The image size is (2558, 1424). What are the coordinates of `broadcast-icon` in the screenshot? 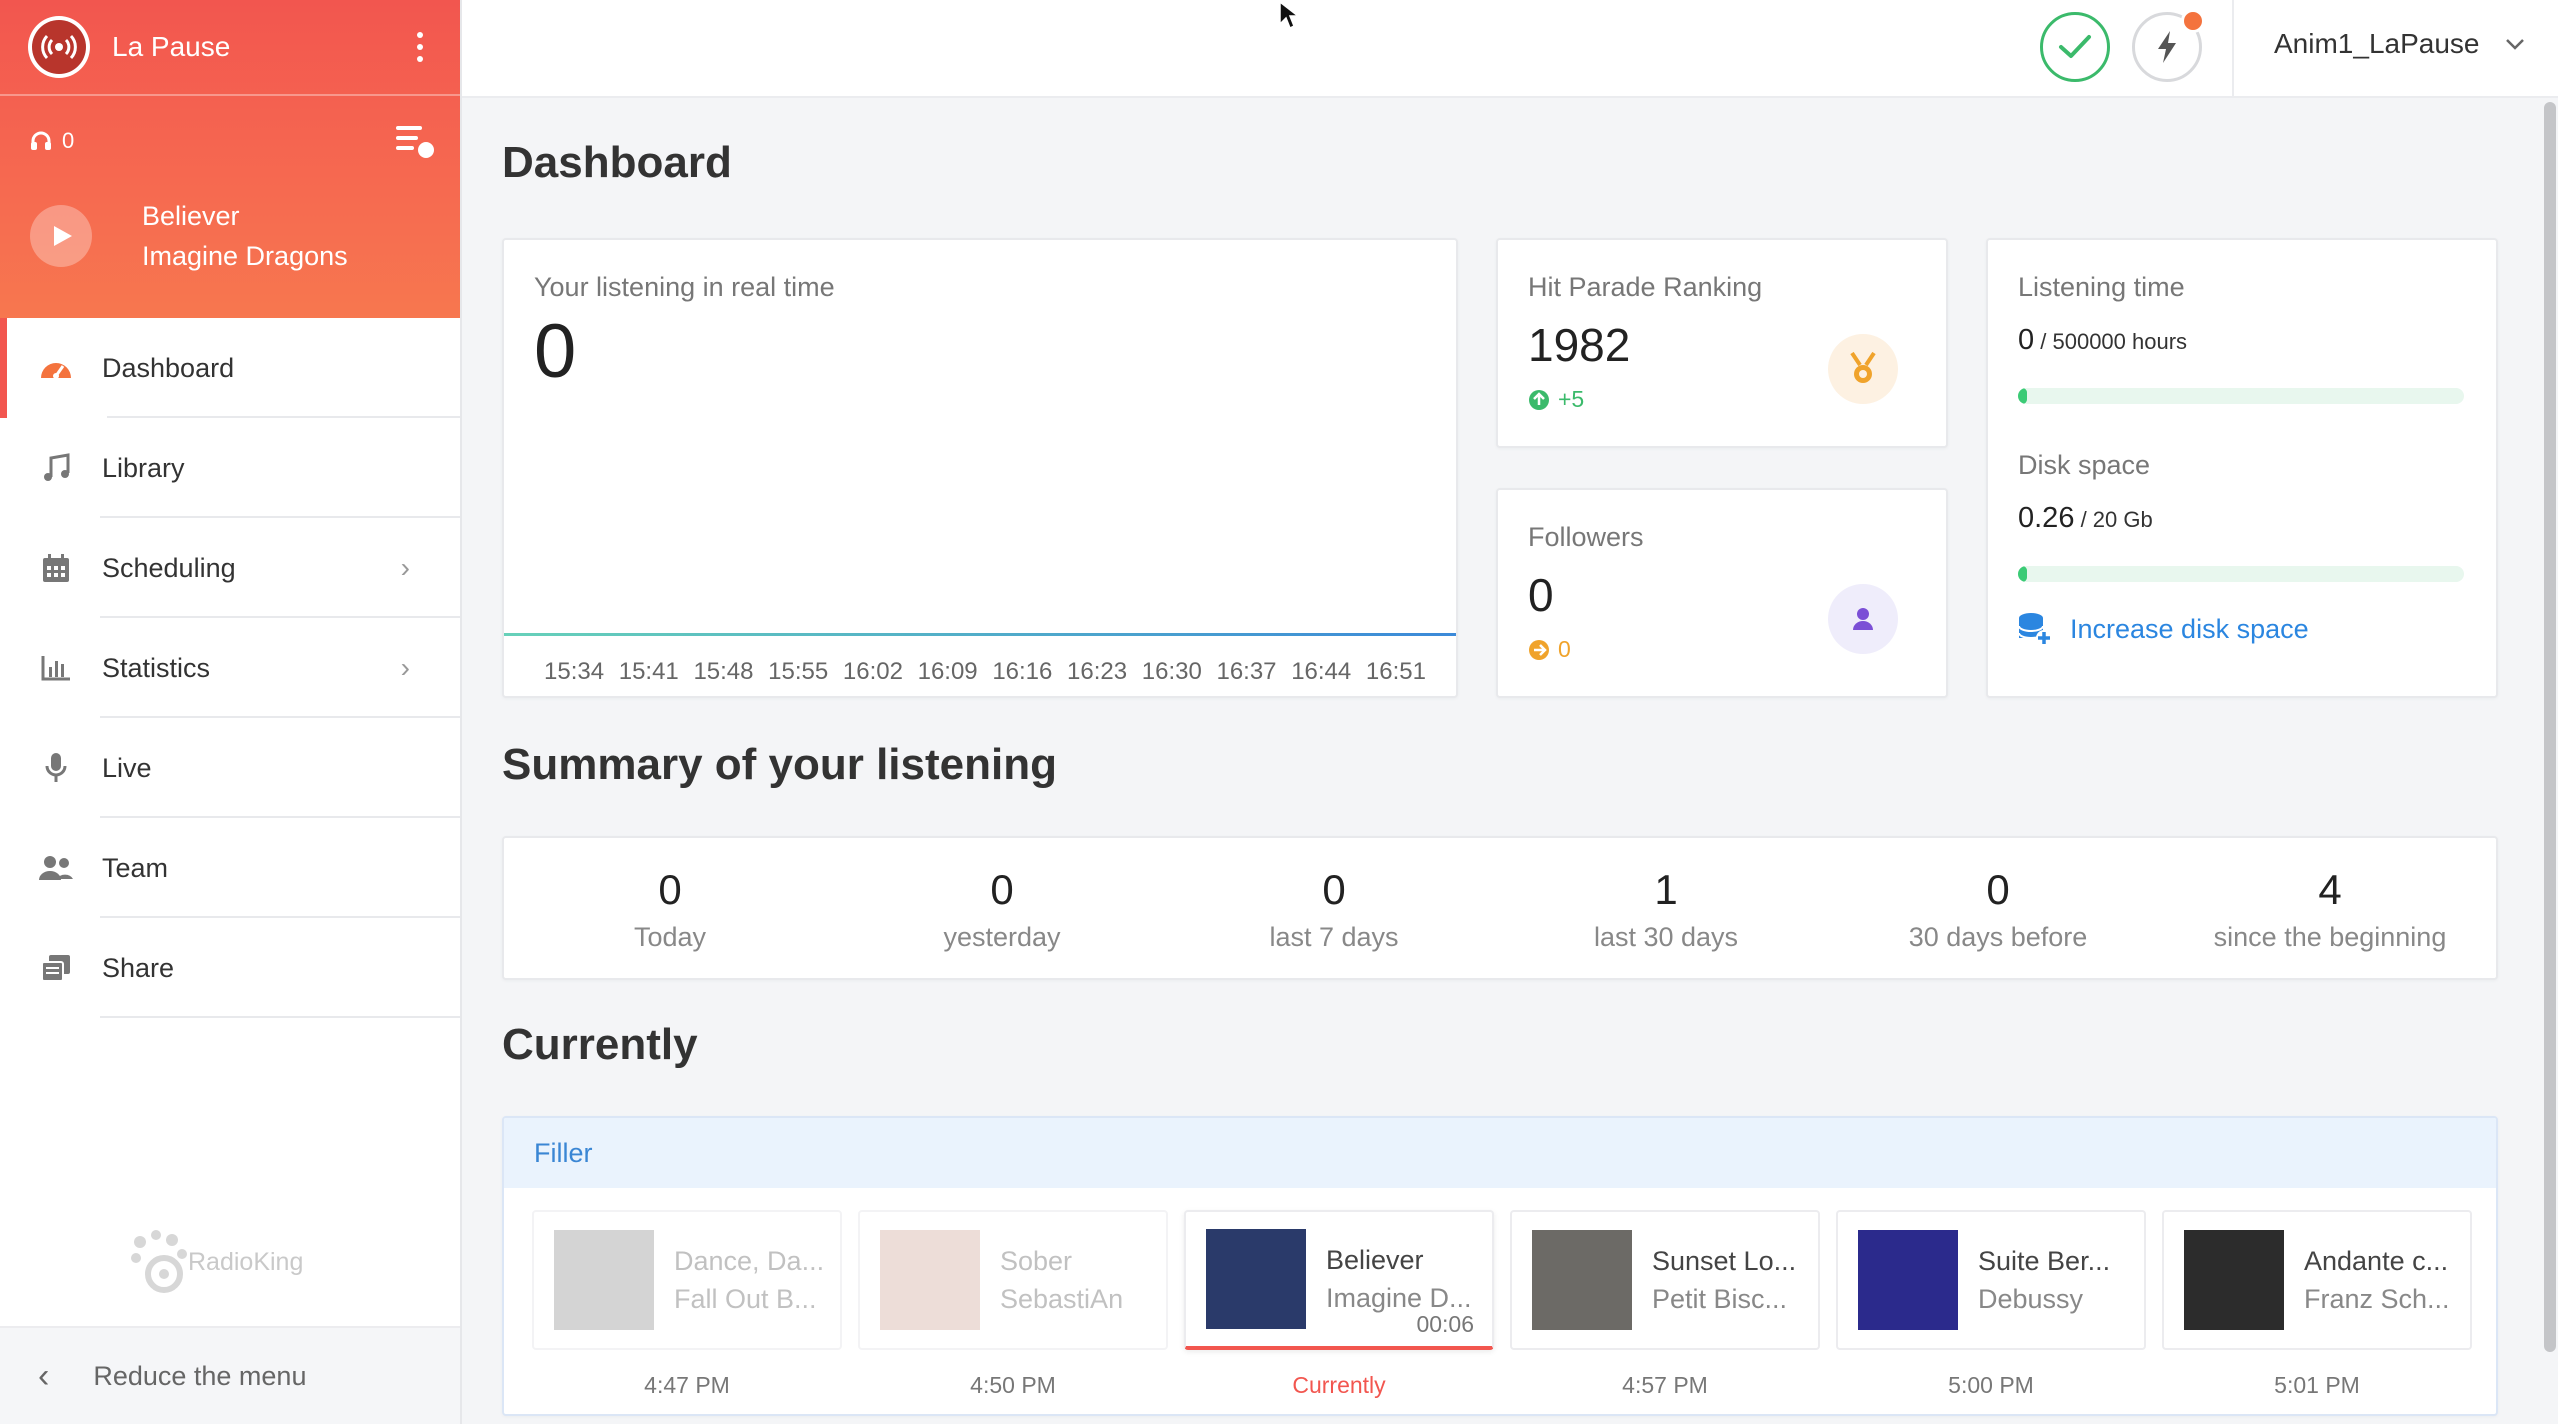 It's located at (59, 47).